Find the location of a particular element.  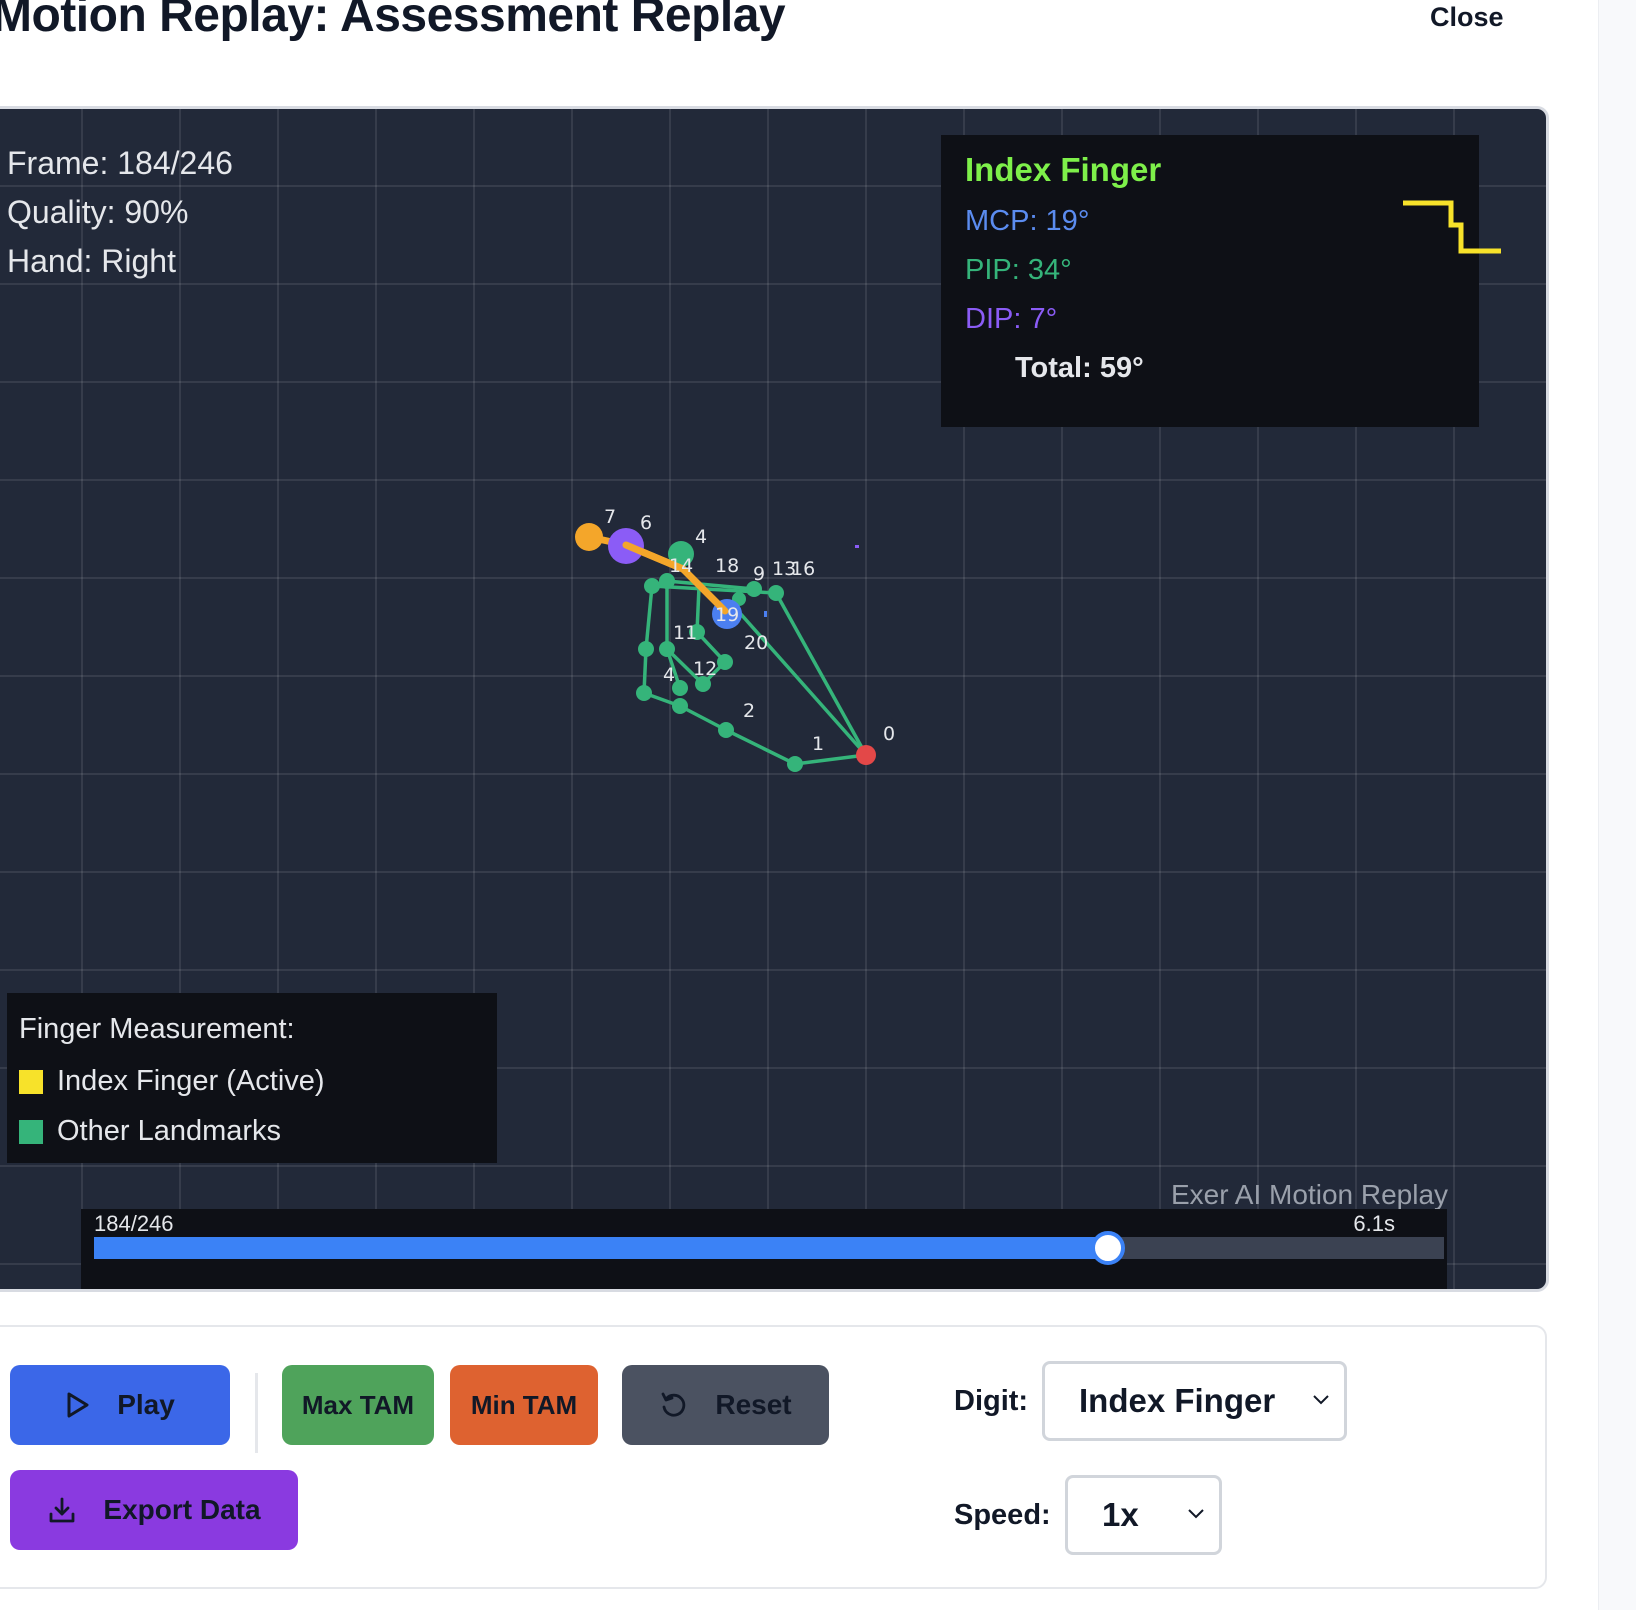

export-data-button: Export Data is located at coordinates (154, 1510).